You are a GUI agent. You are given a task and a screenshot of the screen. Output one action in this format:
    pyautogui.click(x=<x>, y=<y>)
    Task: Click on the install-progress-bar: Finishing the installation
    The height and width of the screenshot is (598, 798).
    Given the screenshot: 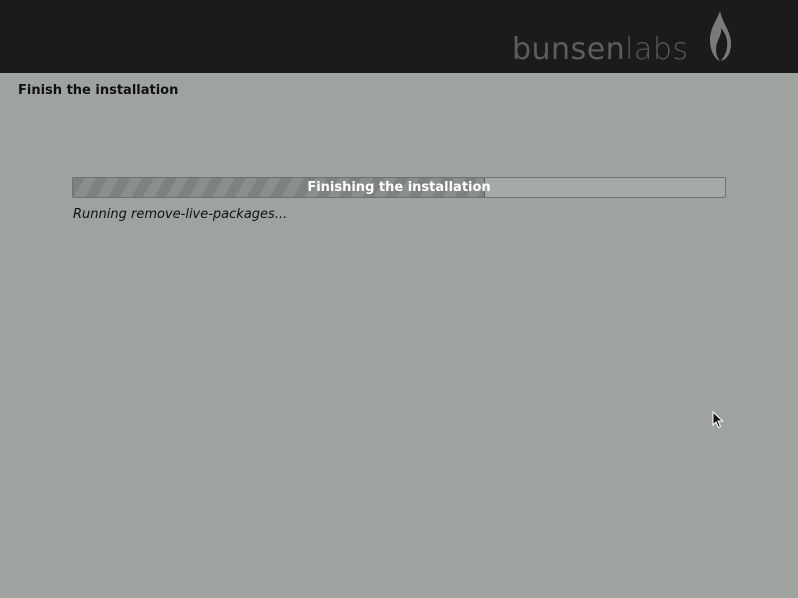 What is the action you would take?
    pyautogui.click(x=399, y=187)
    